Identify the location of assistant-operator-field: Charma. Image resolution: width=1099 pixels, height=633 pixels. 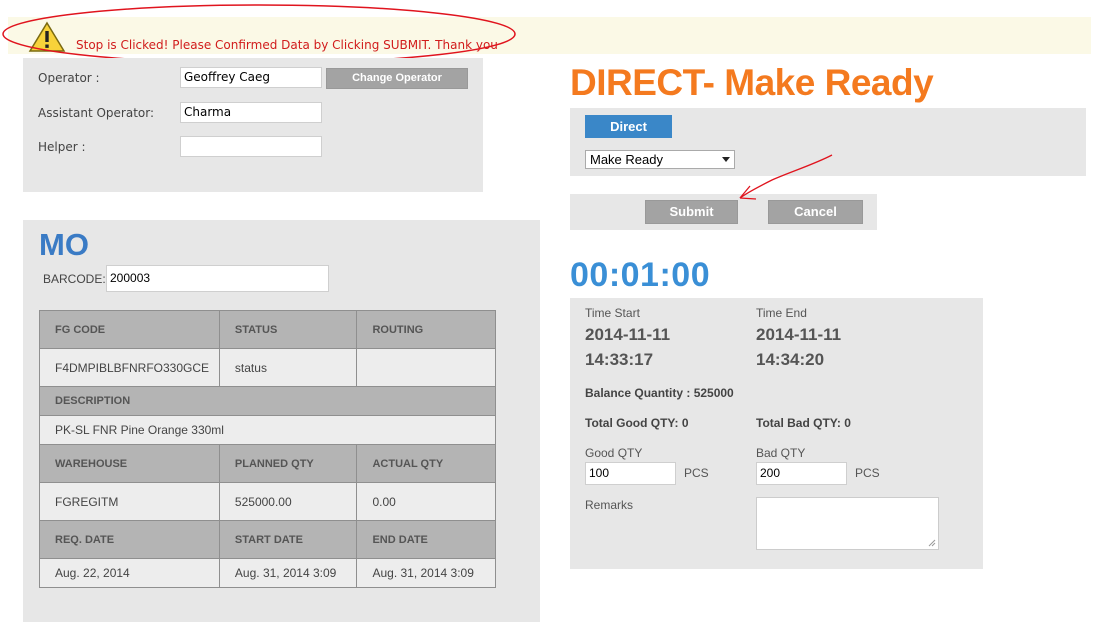
(251, 112).